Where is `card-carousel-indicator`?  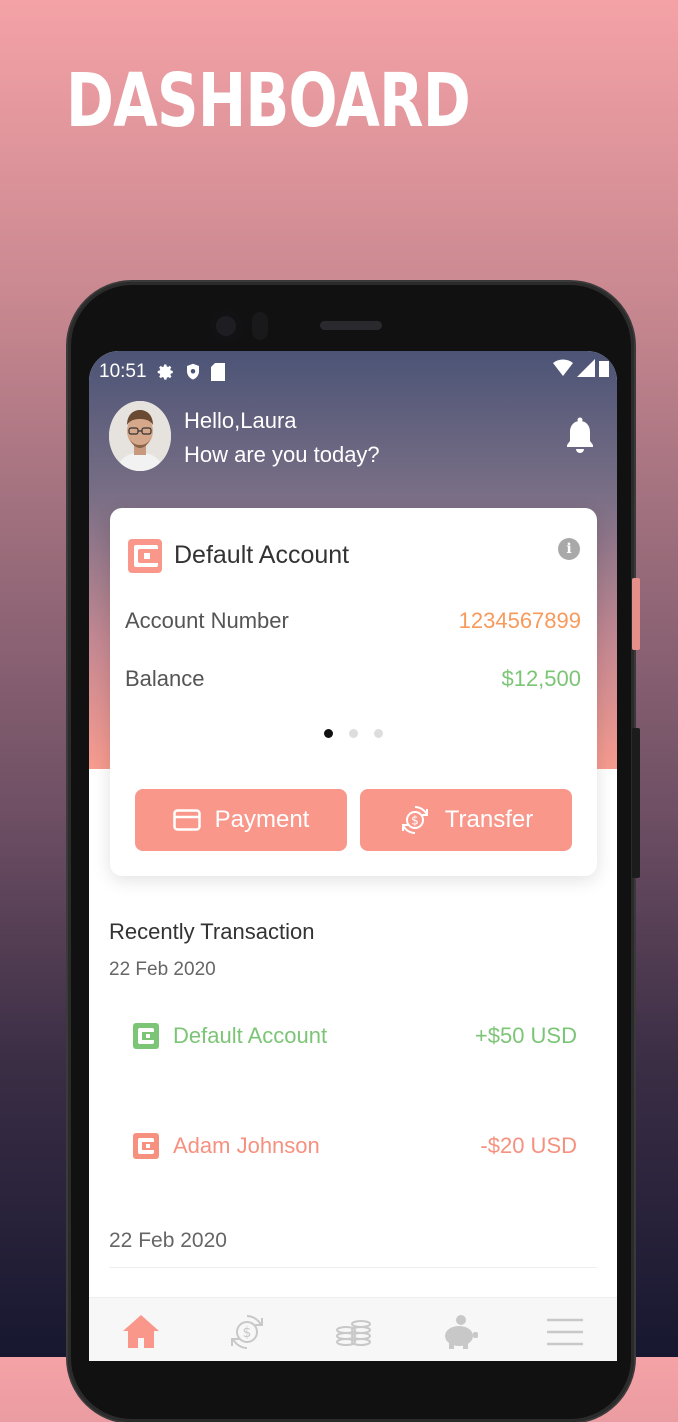 card-carousel-indicator is located at coordinates (353, 733).